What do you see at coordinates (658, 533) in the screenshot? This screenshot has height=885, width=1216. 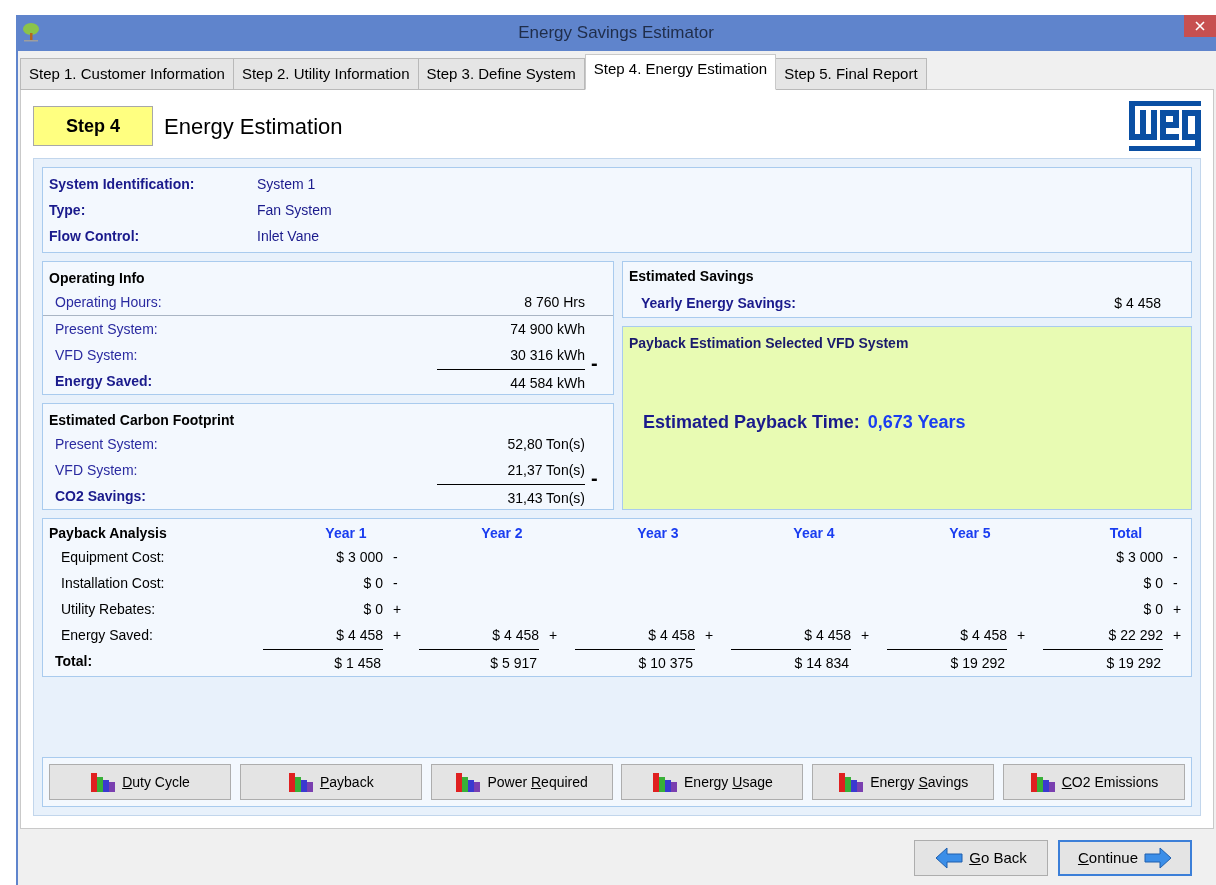 I see `column-header: Year 3` at bounding box center [658, 533].